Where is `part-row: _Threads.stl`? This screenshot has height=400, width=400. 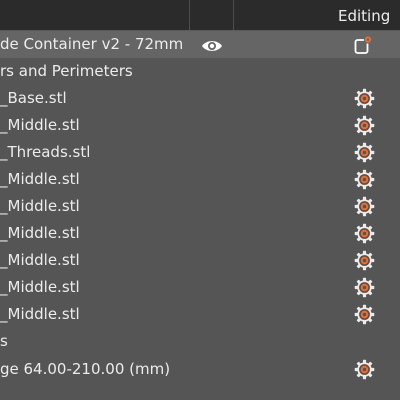
part-row: _Threads.stl is located at coordinates (200, 152).